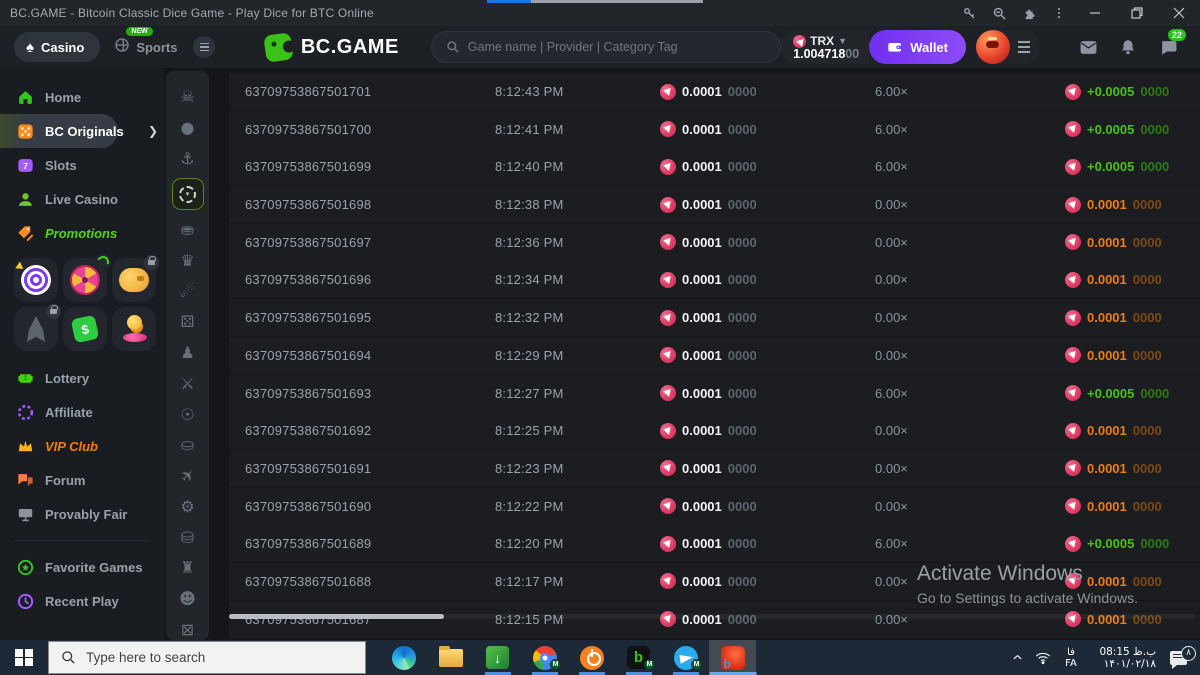 Image resolution: width=1200 pixels, height=675 pixels. Describe the element at coordinates (188, 537) in the screenshot. I see `cards-game-icon: ⛁` at that location.